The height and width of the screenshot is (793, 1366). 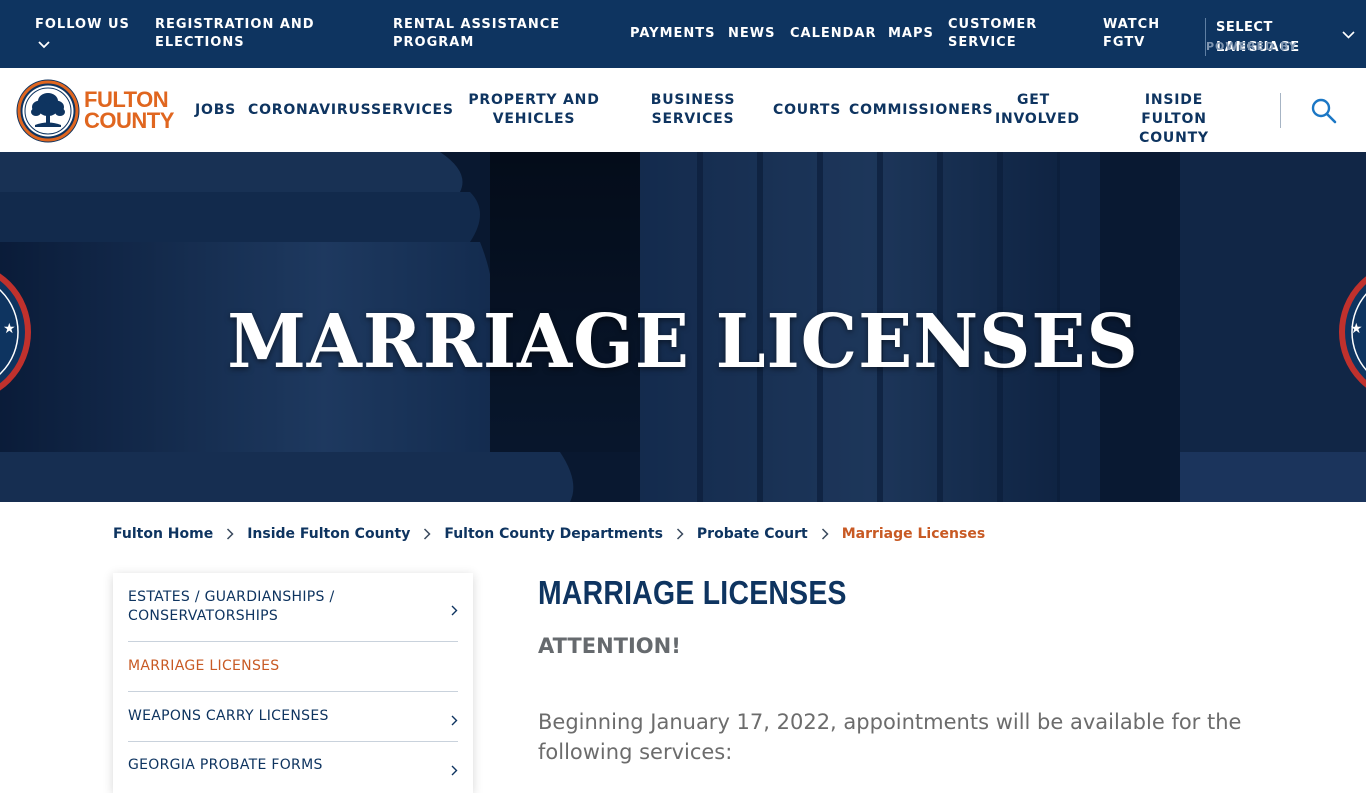 I want to click on seal-icon, so click(x=48, y=111).